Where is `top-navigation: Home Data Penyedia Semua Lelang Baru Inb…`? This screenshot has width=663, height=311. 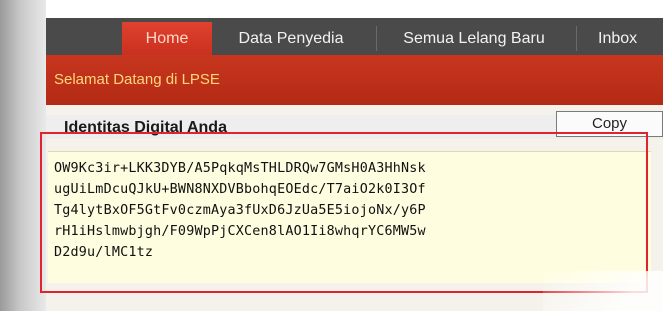
top-navigation: Home Data Penyedia Semua Lelang Baru Inb… is located at coordinates (354, 36).